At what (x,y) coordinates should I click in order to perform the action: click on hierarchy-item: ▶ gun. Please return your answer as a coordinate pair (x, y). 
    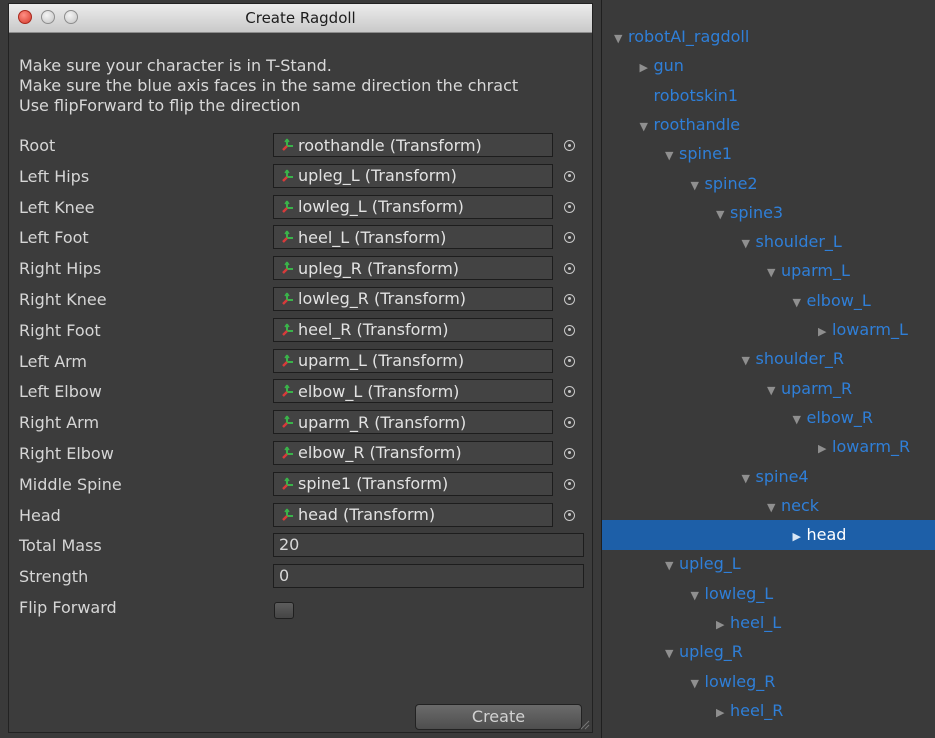
    Looking at the image, I should click on (768, 66).